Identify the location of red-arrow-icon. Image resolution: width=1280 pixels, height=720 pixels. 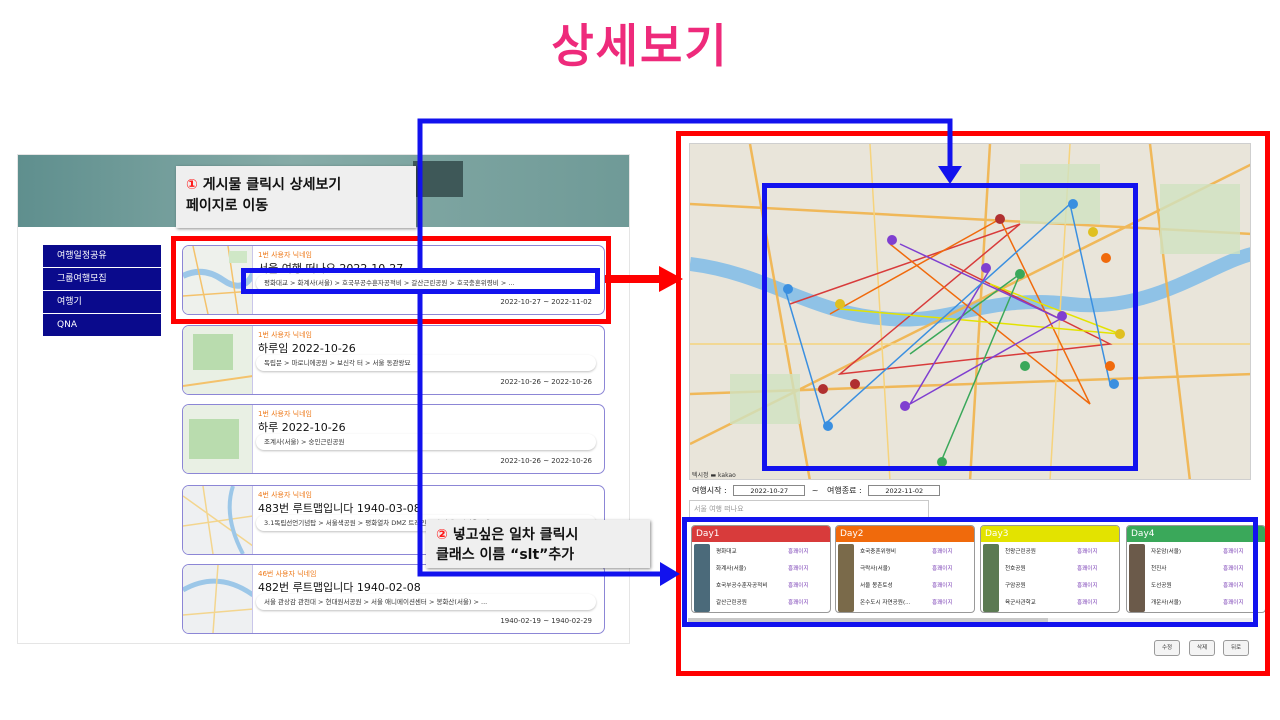
(644, 279).